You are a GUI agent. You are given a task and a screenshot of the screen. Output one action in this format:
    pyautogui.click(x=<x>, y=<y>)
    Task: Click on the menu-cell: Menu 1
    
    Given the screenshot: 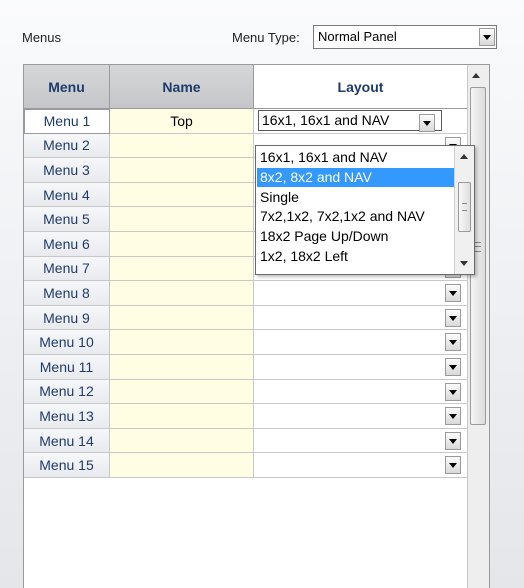 What is the action you would take?
    pyautogui.click(x=67, y=121)
    